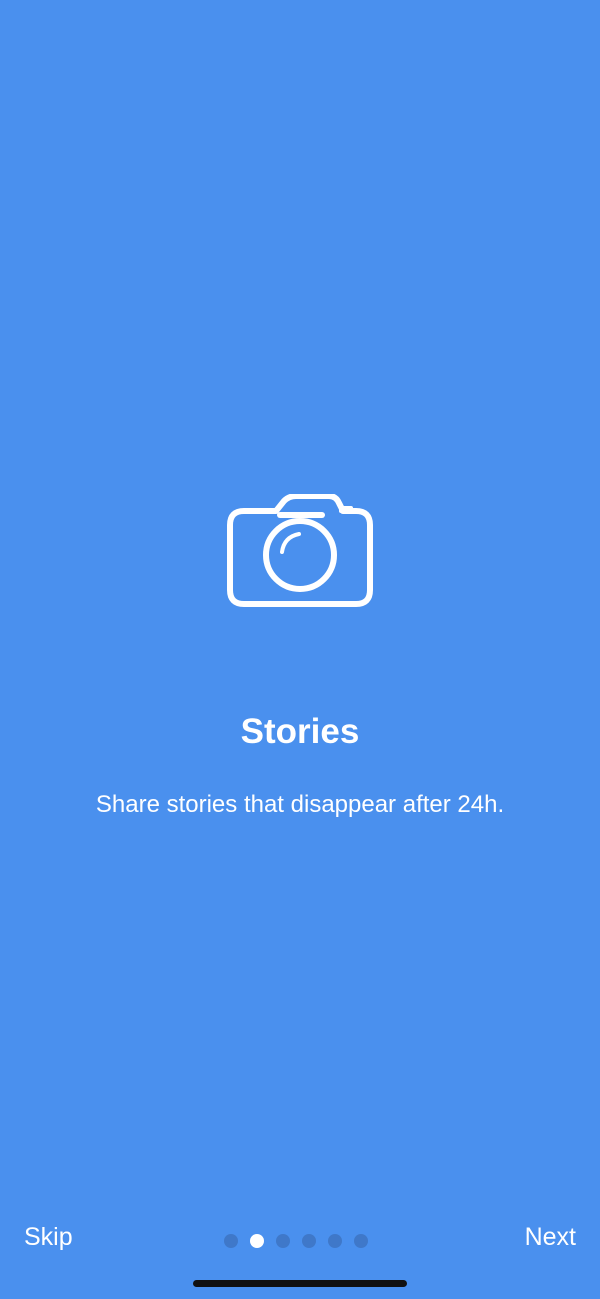 This screenshot has width=600, height=1299. What do you see at coordinates (300, 731) in the screenshot?
I see `page-title: Stories` at bounding box center [300, 731].